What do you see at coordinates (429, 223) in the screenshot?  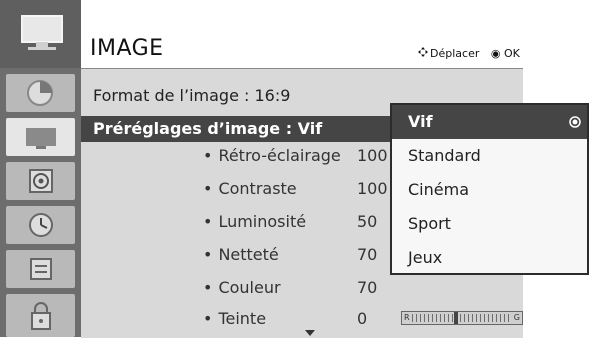 I see `option-label: Sport` at bounding box center [429, 223].